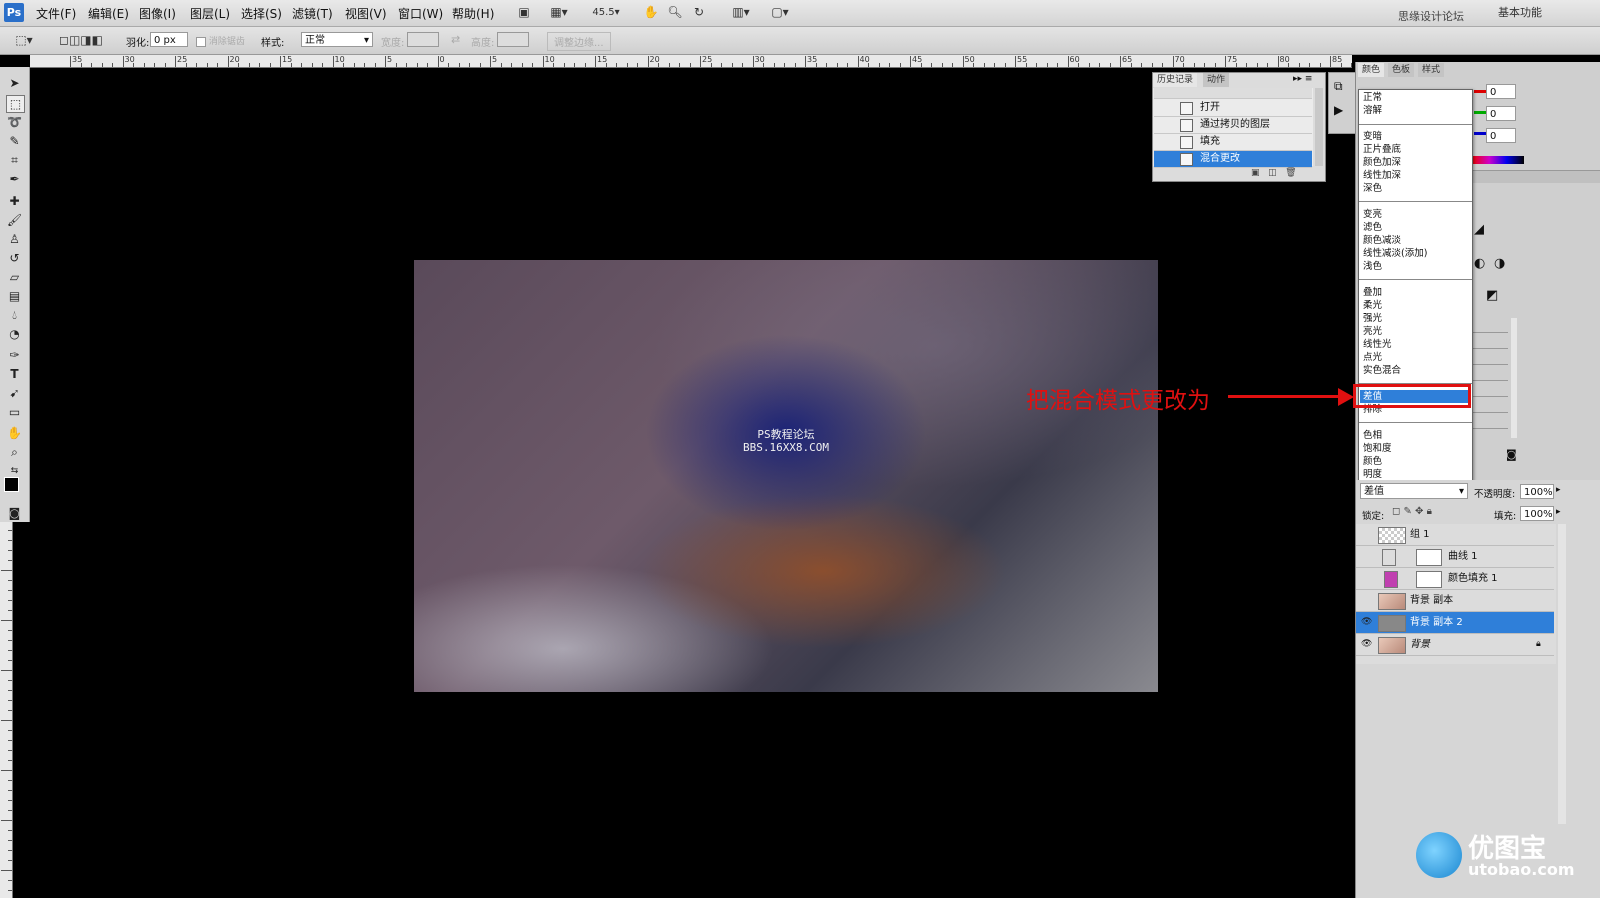 Image resolution: width=1600 pixels, height=898 pixels. Describe the element at coordinates (14, 296) in the screenshot. I see `gradient-tool-icon: ▤` at that location.